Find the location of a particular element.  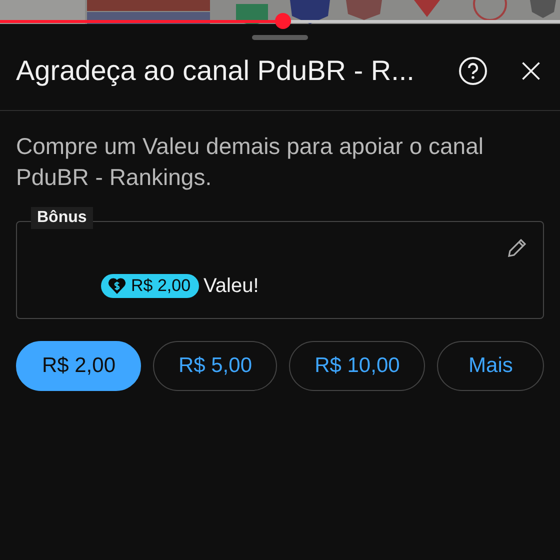

close-icon is located at coordinates (531, 71).